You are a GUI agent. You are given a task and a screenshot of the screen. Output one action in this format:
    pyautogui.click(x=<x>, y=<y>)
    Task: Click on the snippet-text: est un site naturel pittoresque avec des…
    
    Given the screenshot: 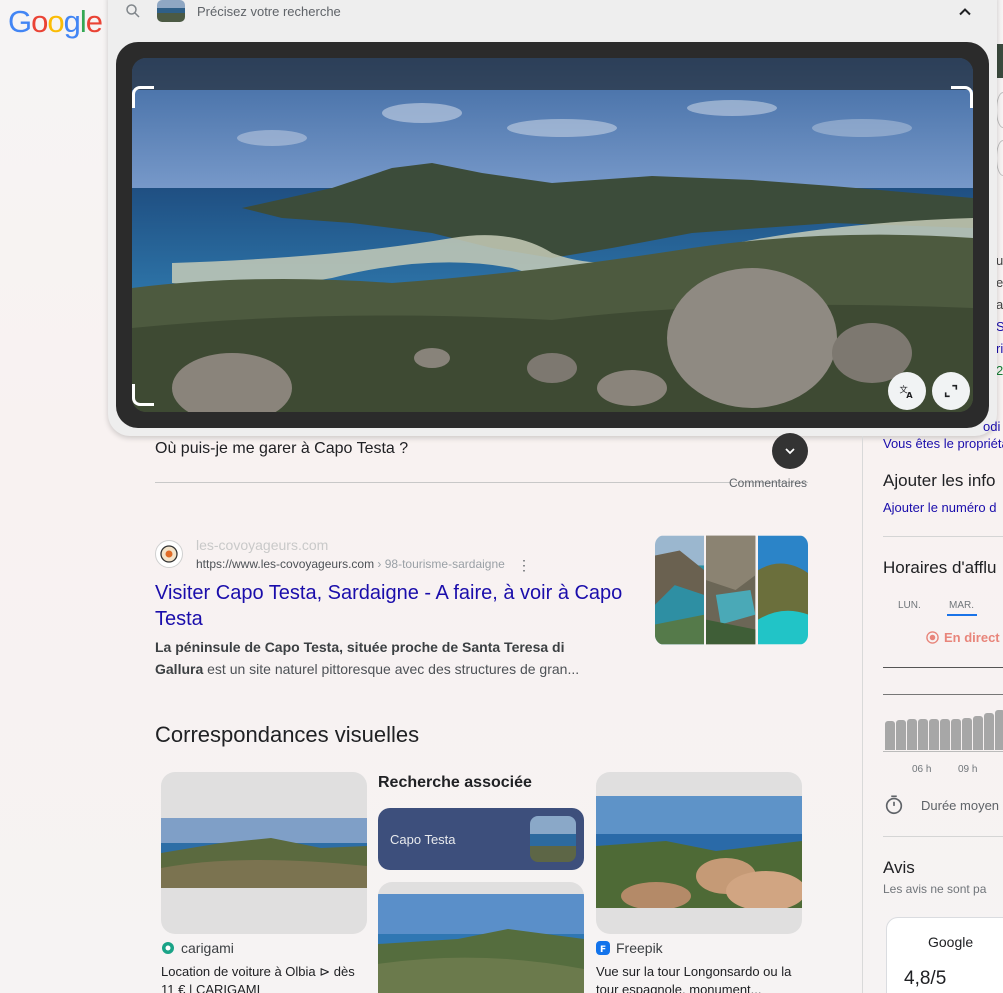 What is the action you would take?
    pyautogui.click(x=391, y=669)
    